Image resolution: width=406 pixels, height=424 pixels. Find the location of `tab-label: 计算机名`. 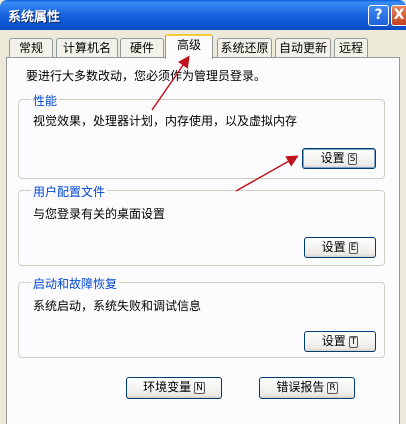

tab-label: 计算机名 is located at coordinates (86, 48).